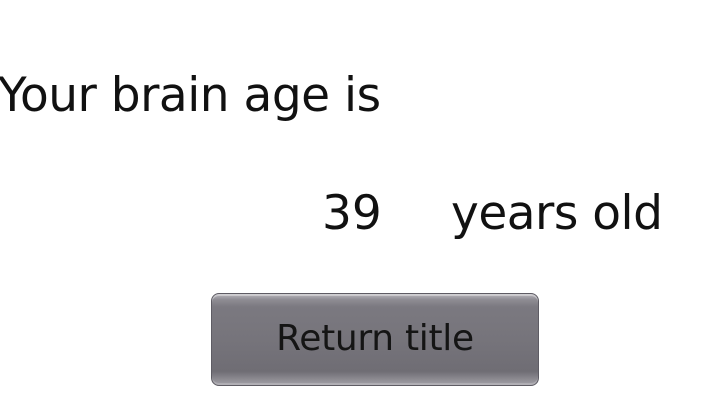  I want to click on return-title-button-label: Return title, so click(375, 338).